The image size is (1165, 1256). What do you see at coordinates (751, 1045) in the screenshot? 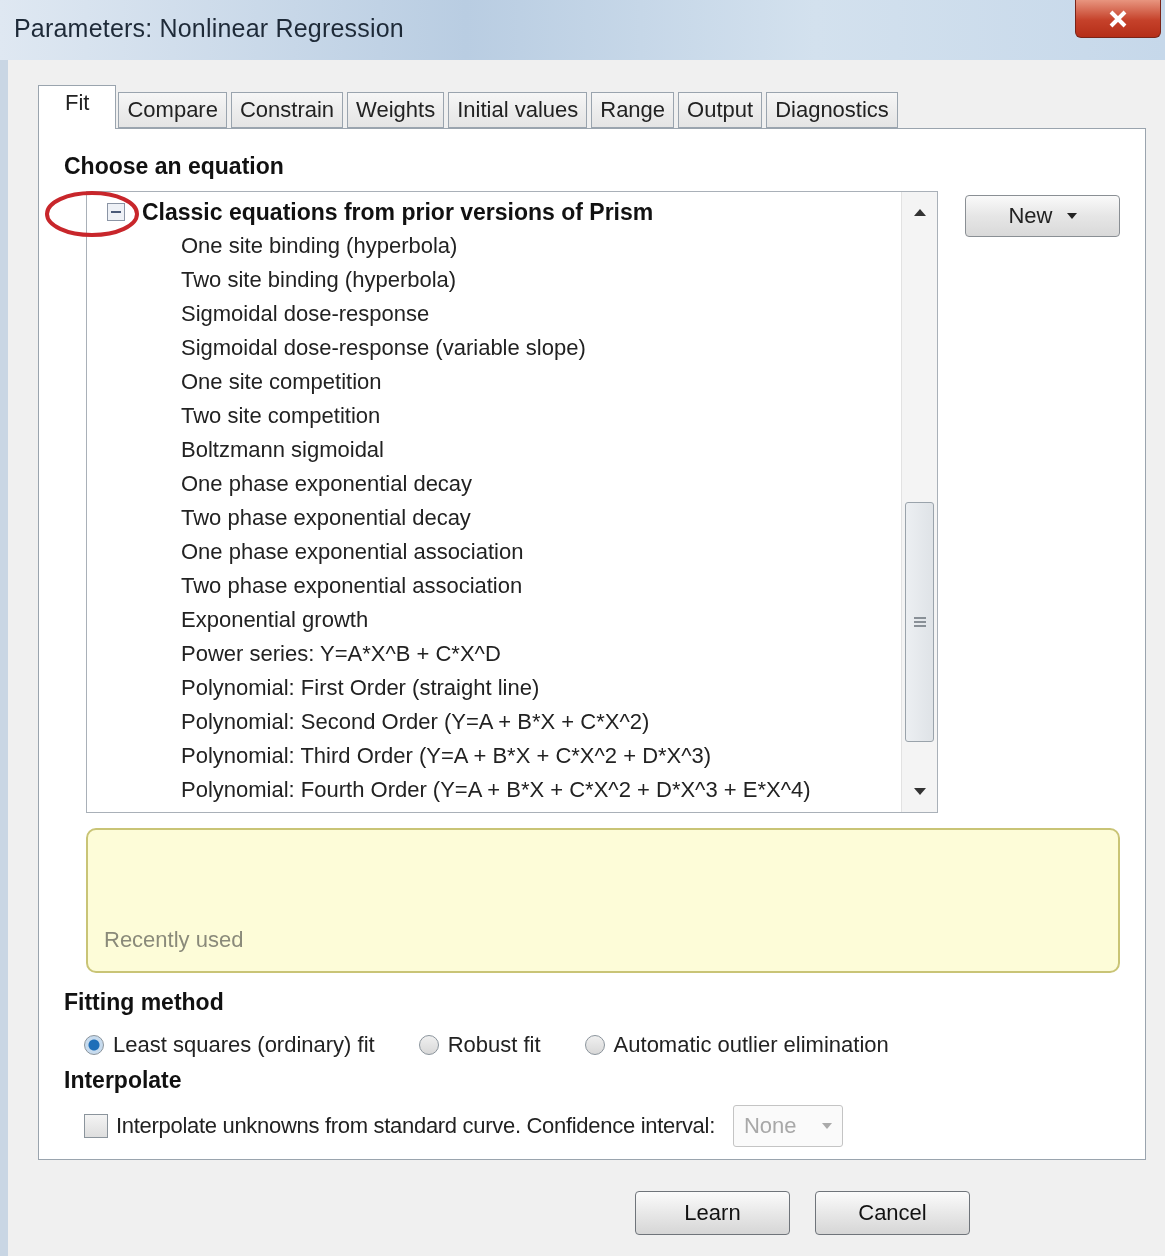
I see `radio-label: Automatic outlier elimination` at bounding box center [751, 1045].